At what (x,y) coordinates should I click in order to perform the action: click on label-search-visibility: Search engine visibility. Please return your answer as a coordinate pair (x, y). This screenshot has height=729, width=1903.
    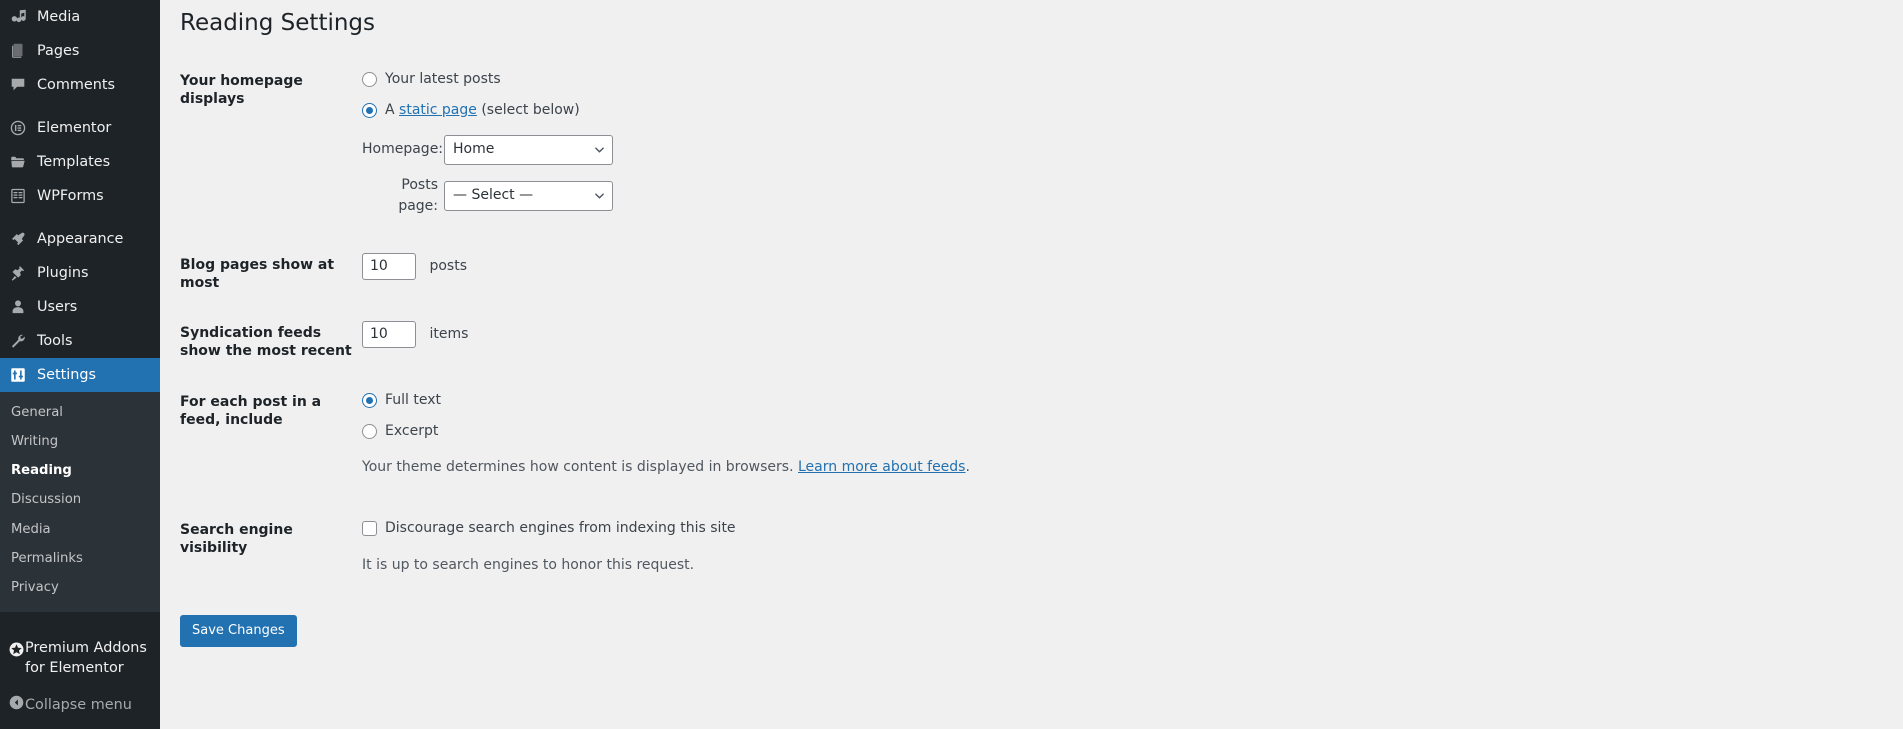
    Looking at the image, I should click on (236, 538).